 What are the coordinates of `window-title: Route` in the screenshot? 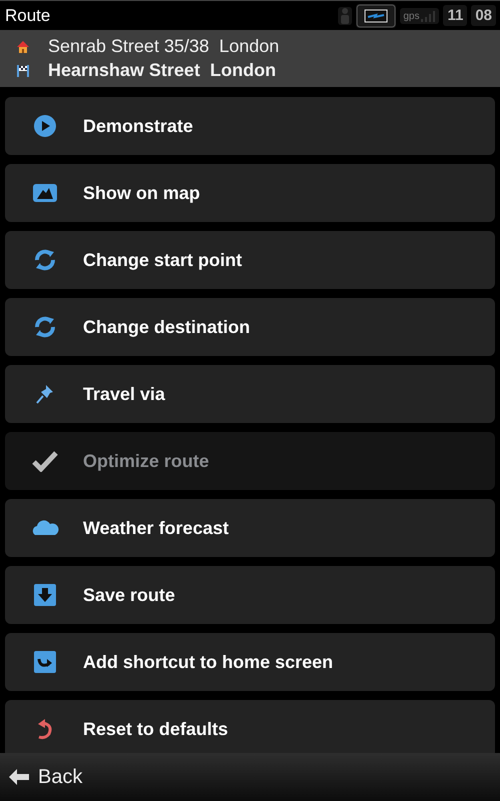 It's located at (27, 16).